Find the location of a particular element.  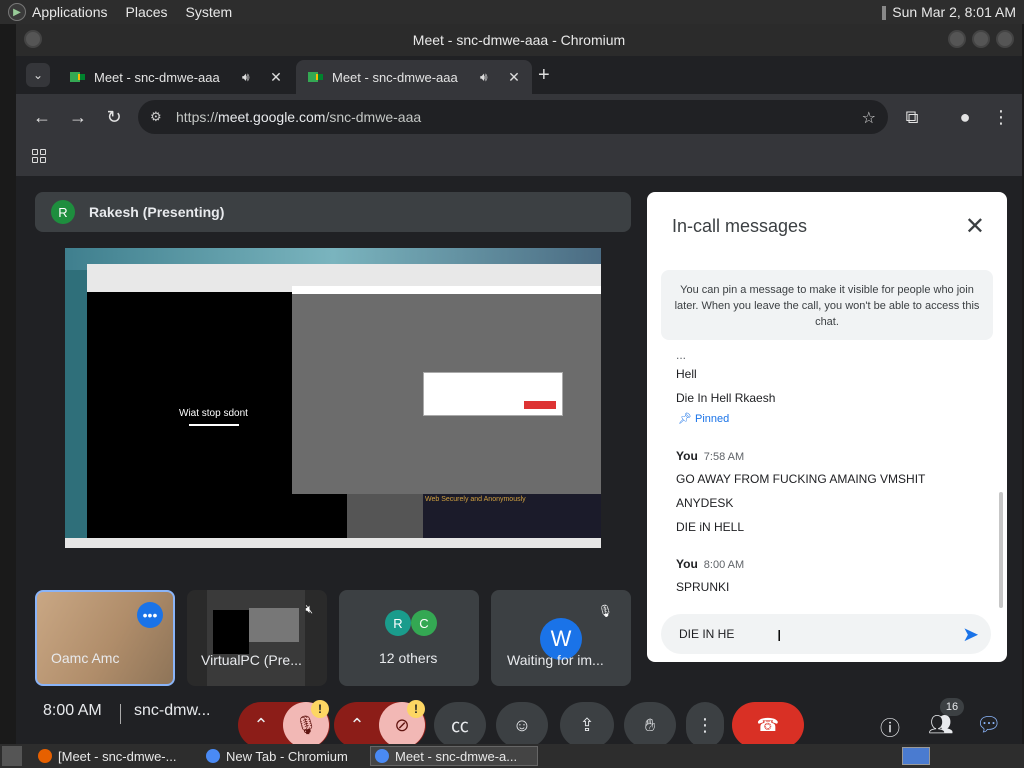

maximize-button is located at coordinates (981, 39).